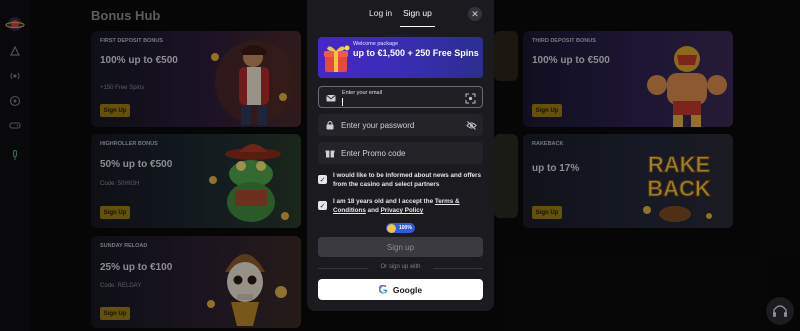 Image resolution: width=800 pixels, height=331 pixels. I want to click on wrestler-artwork, so click(687, 86).